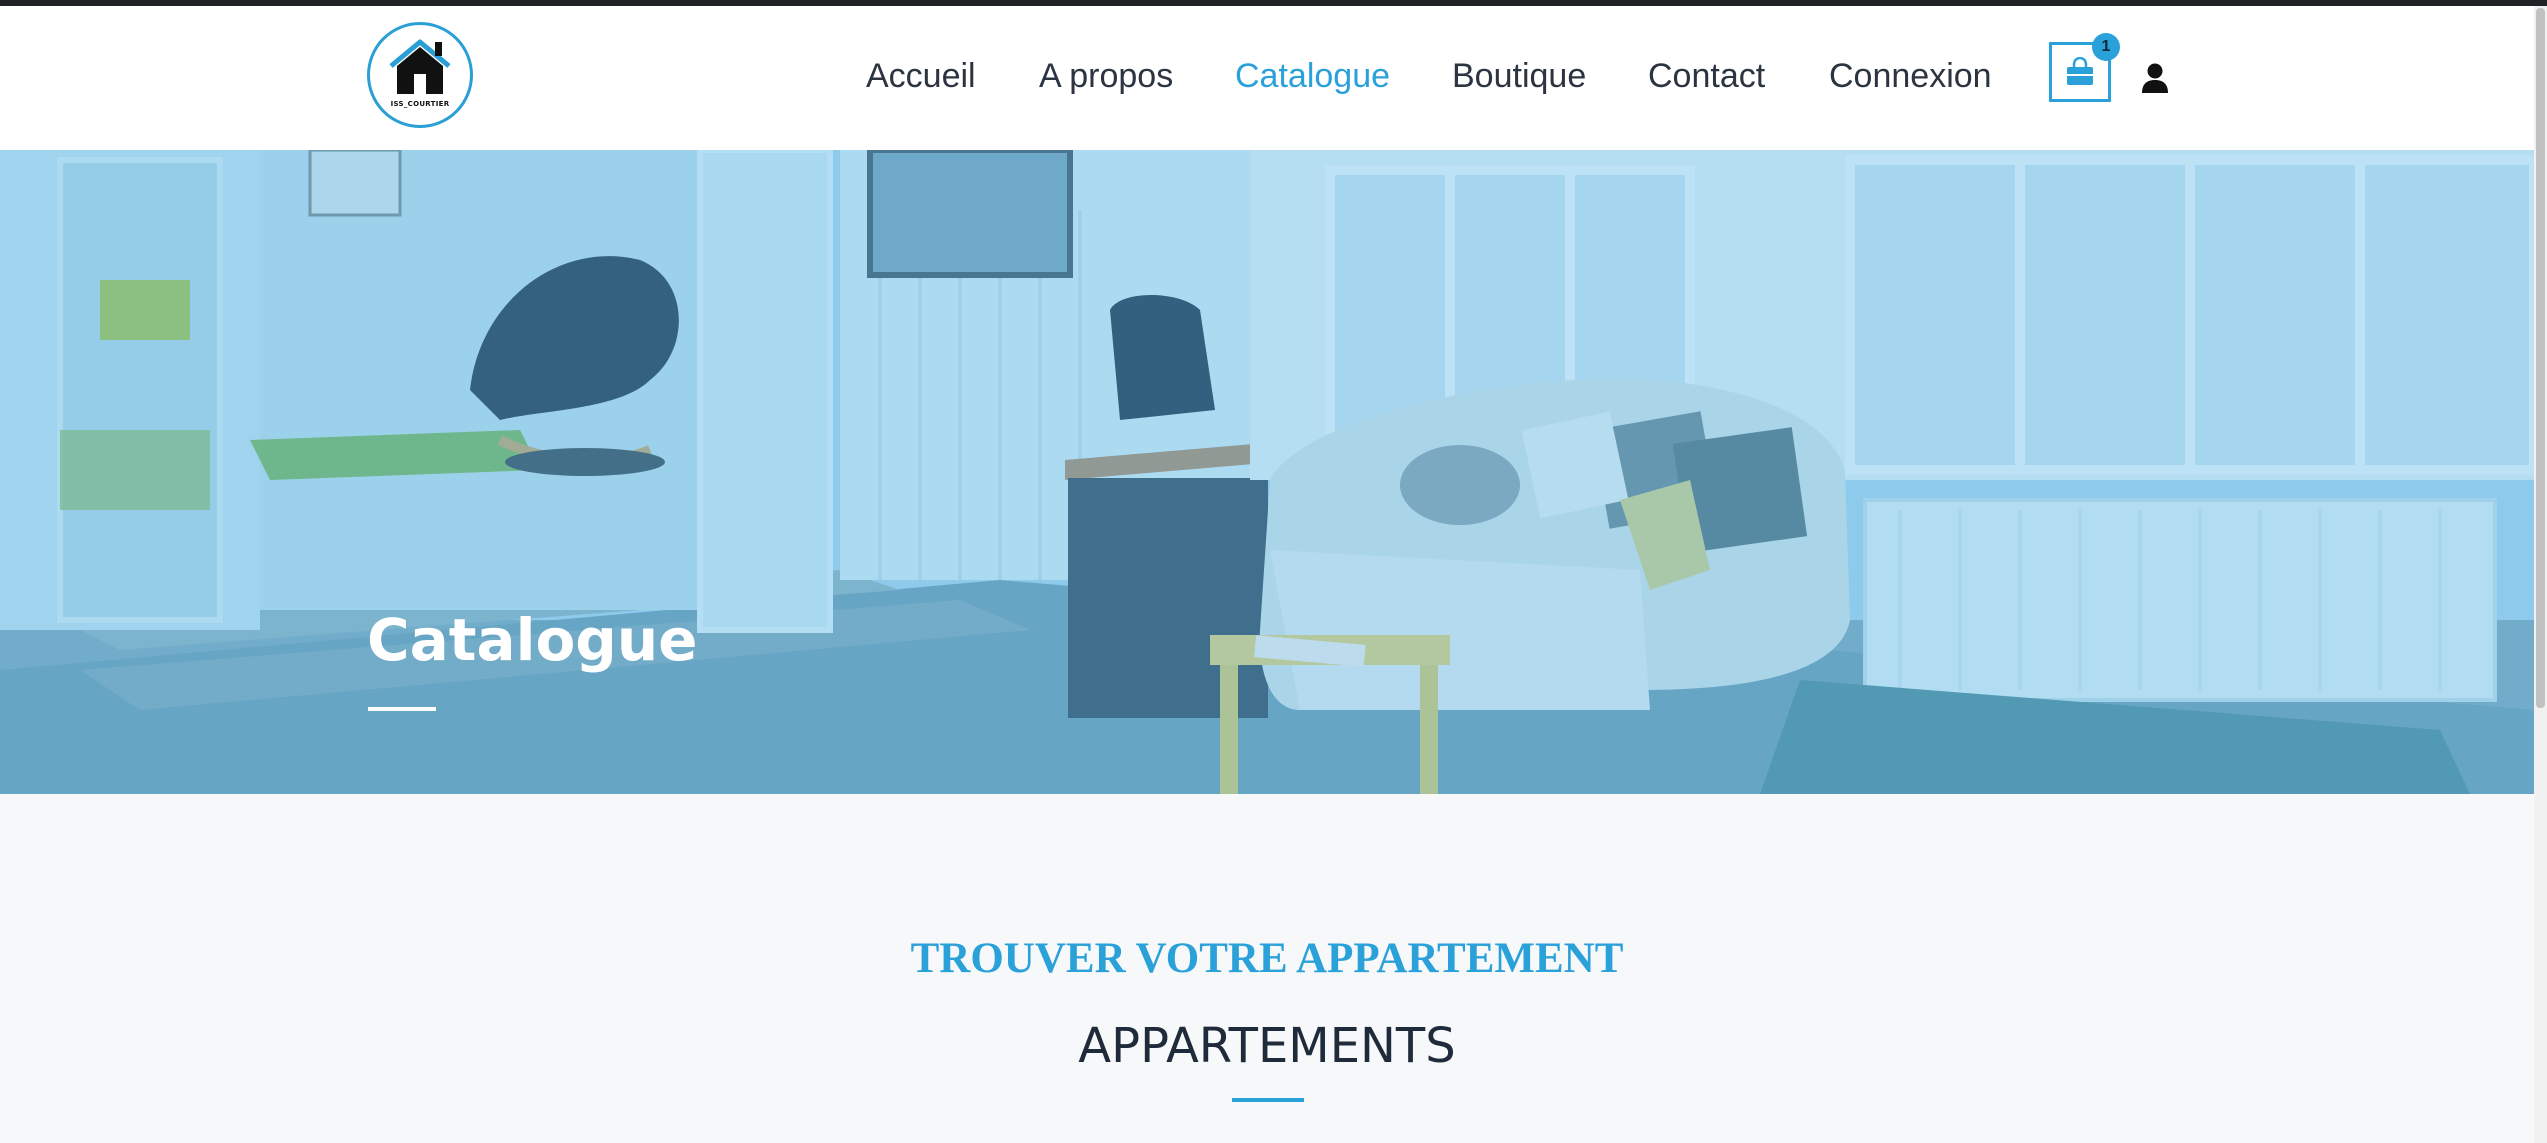  I want to click on house-icon, so click(420, 66).